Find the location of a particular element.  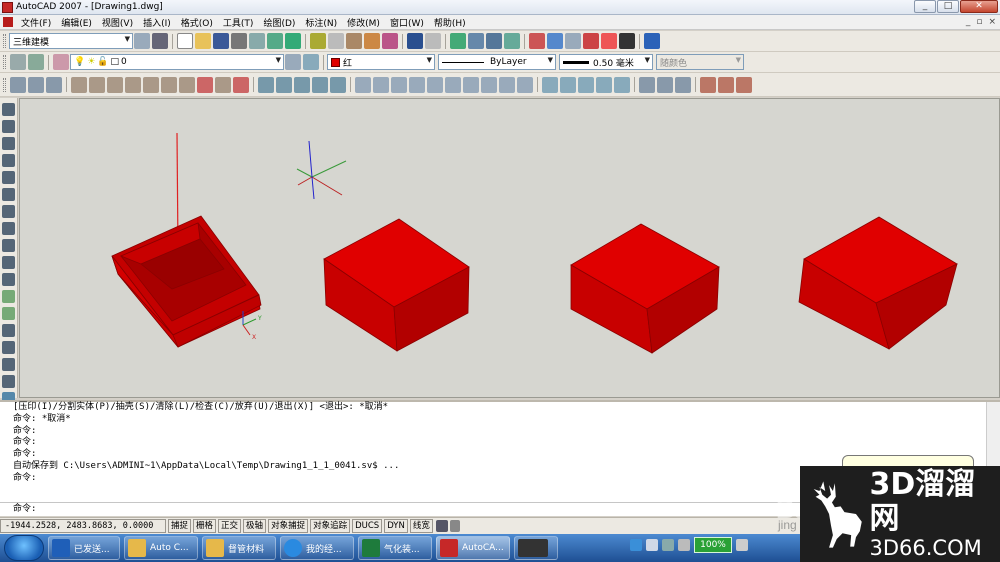

print-icon is located at coordinates (239, 41).